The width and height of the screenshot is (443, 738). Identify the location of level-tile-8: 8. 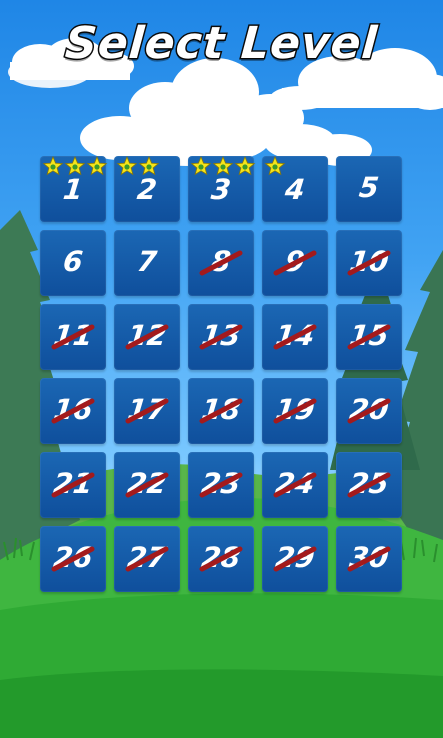
(221, 263).